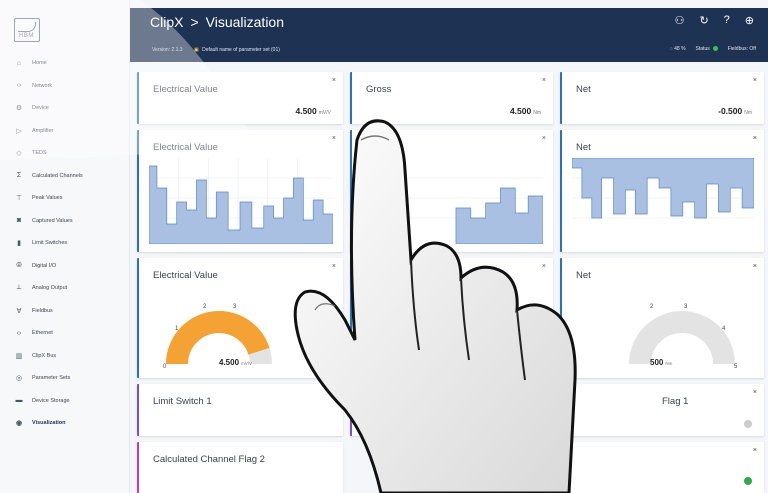 Image resolution: width=768 pixels, height=493 pixels. I want to click on sidebar-item-parameter-sets: ◎ Parameter Sets, so click(65, 378).